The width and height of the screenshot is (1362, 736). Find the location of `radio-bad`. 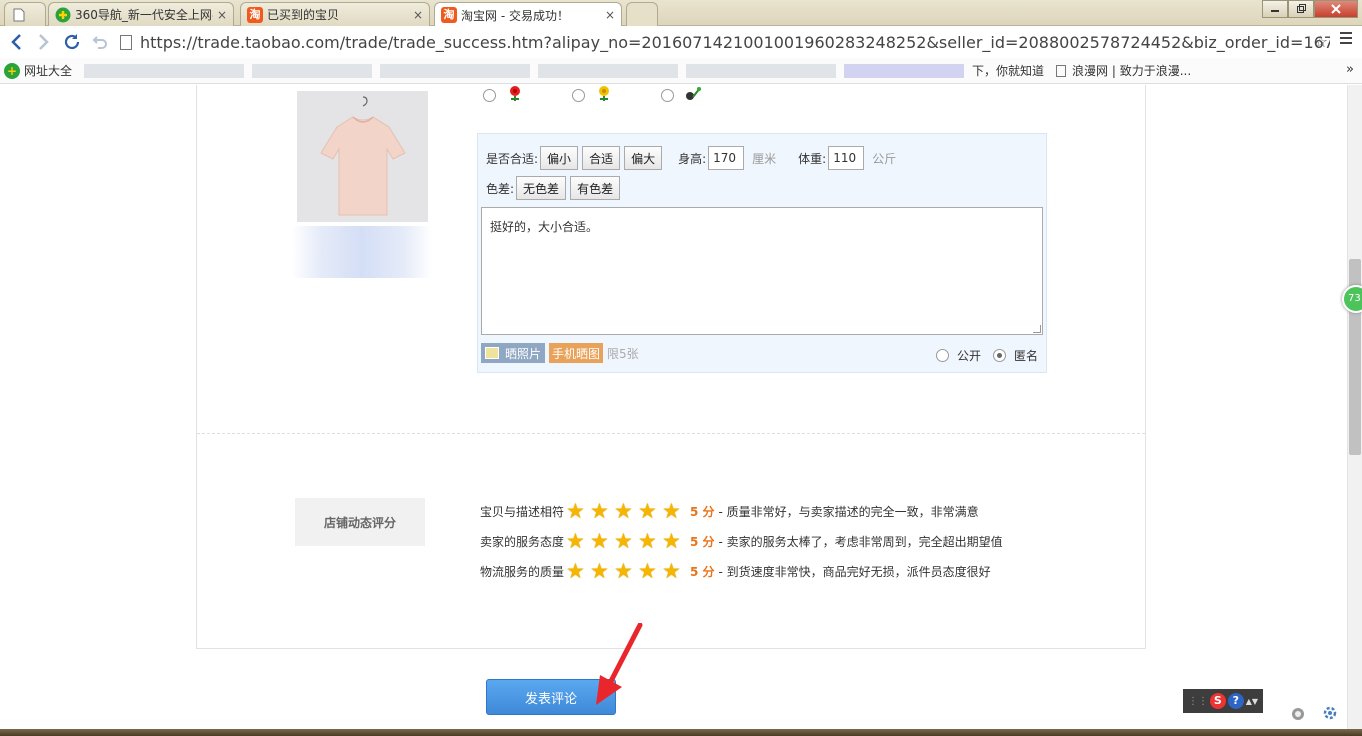

radio-bad is located at coordinates (667, 95).